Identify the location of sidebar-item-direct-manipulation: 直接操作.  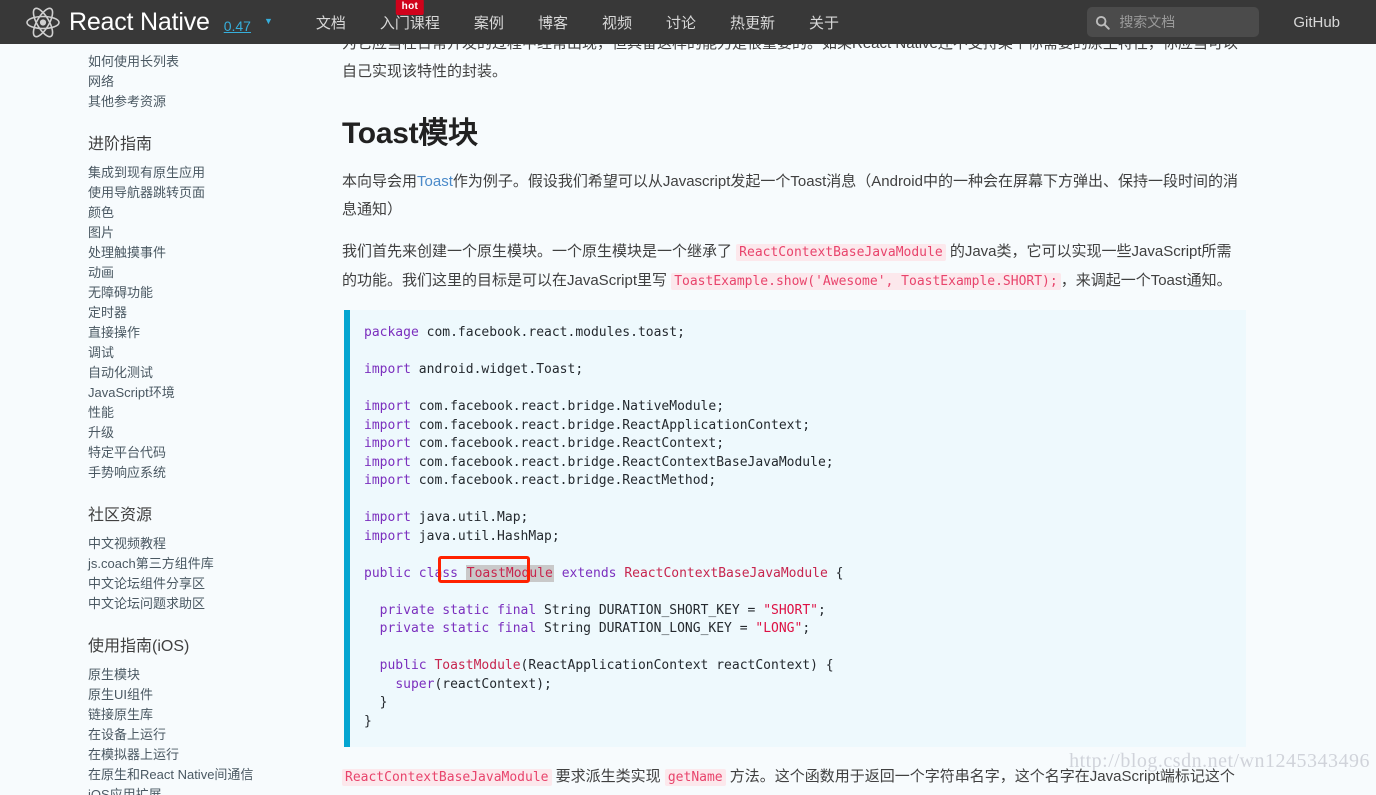
(197, 333).